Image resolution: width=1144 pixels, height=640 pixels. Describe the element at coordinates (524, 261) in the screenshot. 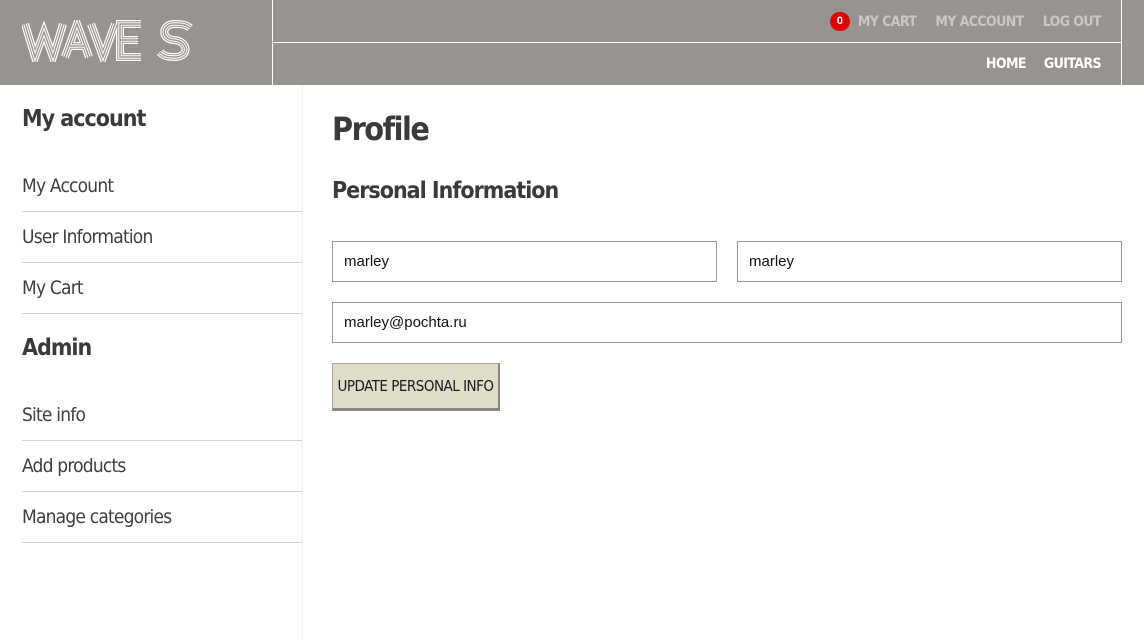

I see `first-name-field` at that location.